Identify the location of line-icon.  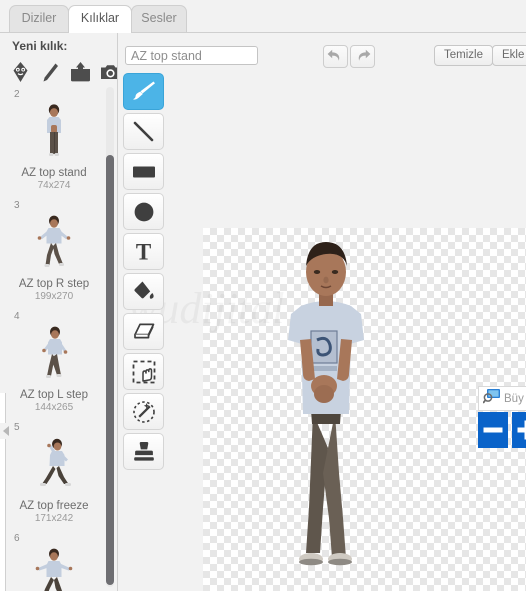
(143, 131).